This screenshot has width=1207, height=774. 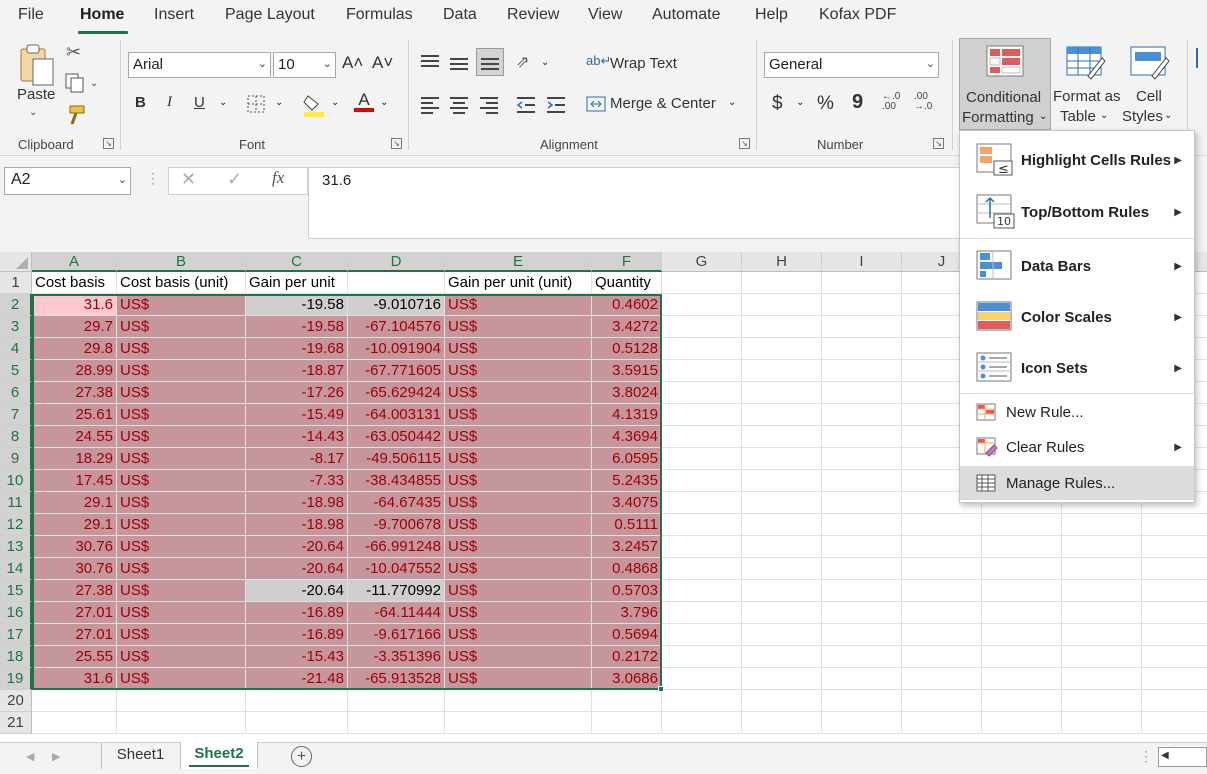 What do you see at coordinates (56, 756) in the screenshot?
I see `scroll-right-icon: ▶` at bounding box center [56, 756].